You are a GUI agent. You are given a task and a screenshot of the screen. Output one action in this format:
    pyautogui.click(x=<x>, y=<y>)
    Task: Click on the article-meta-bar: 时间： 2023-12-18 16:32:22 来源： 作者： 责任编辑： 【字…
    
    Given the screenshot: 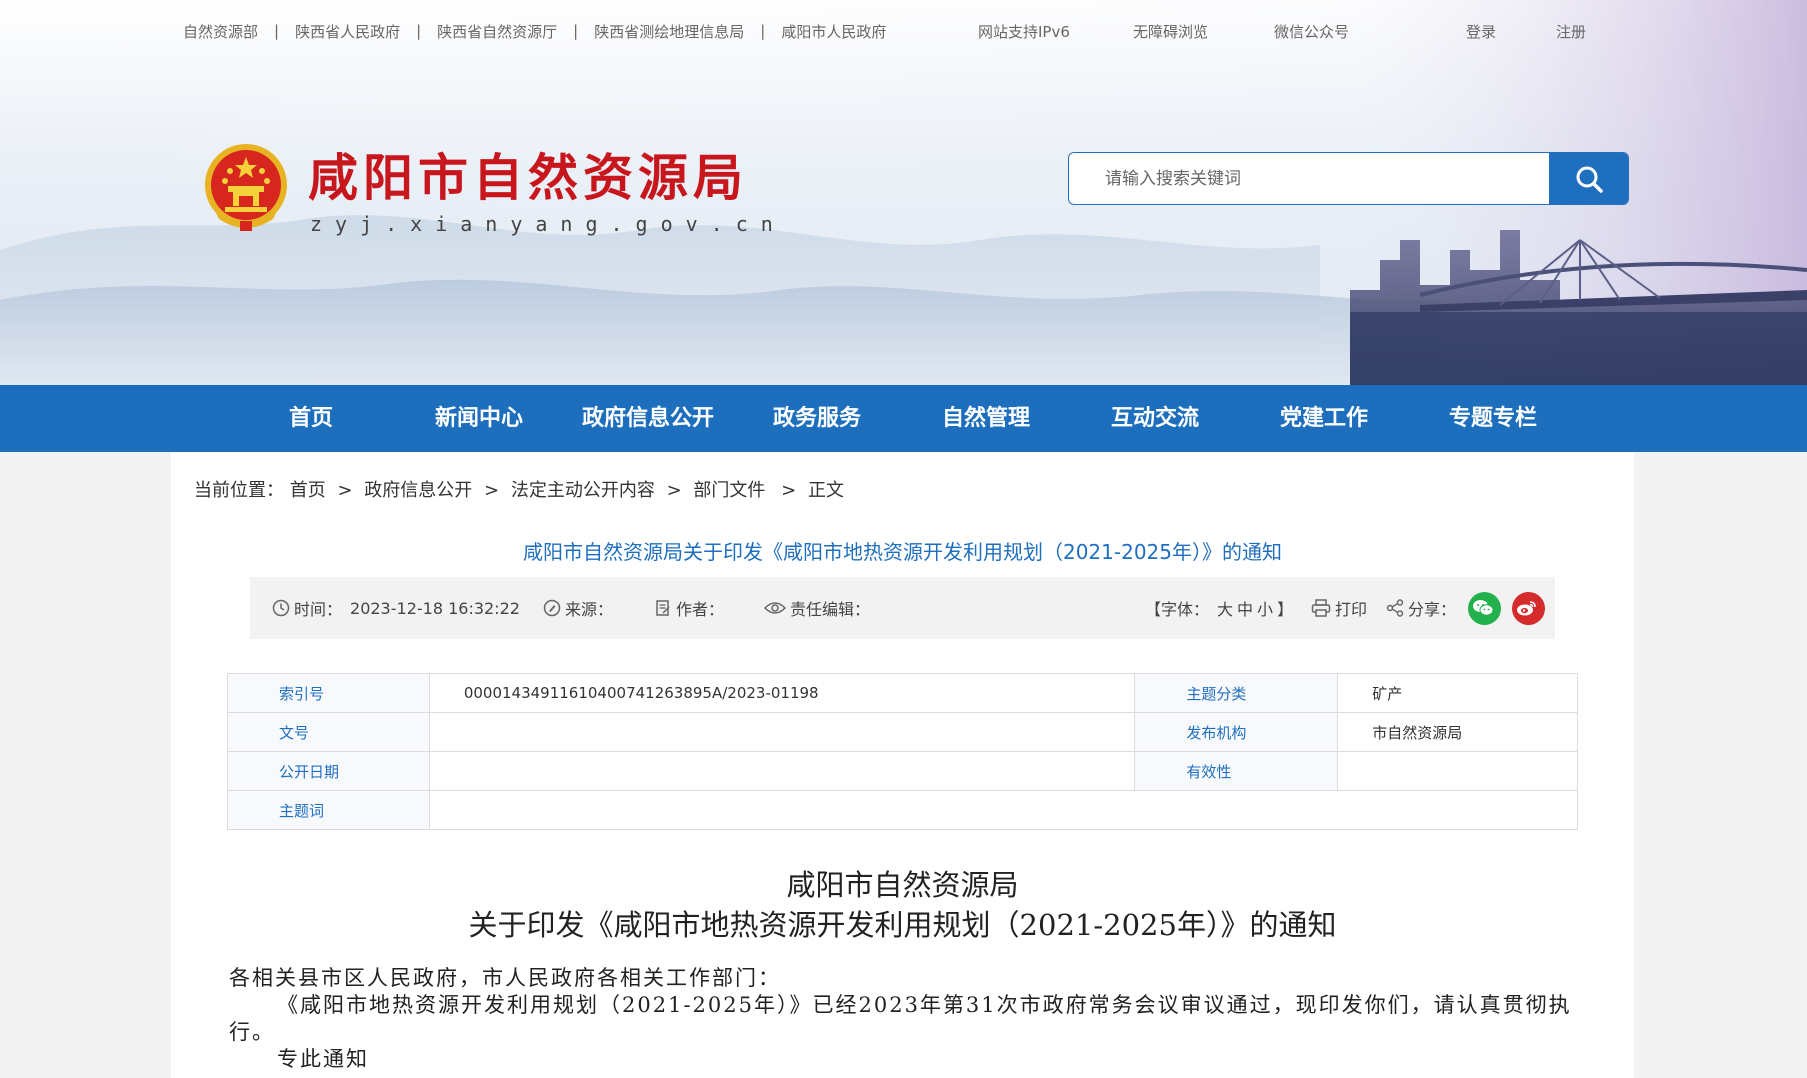 What is the action you would take?
    pyautogui.click(x=902, y=608)
    